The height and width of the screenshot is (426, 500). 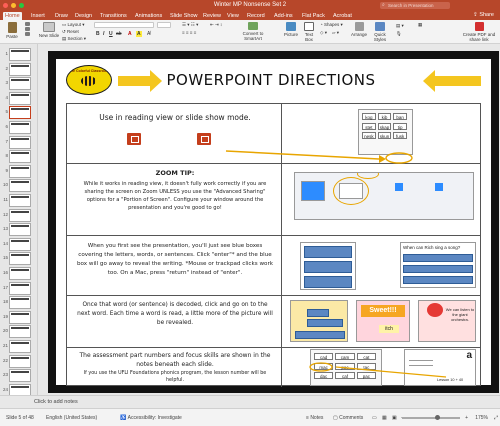 What do you see at coordinates (212, 16) in the screenshot?
I see `tab-review: Review` at bounding box center [212, 16].